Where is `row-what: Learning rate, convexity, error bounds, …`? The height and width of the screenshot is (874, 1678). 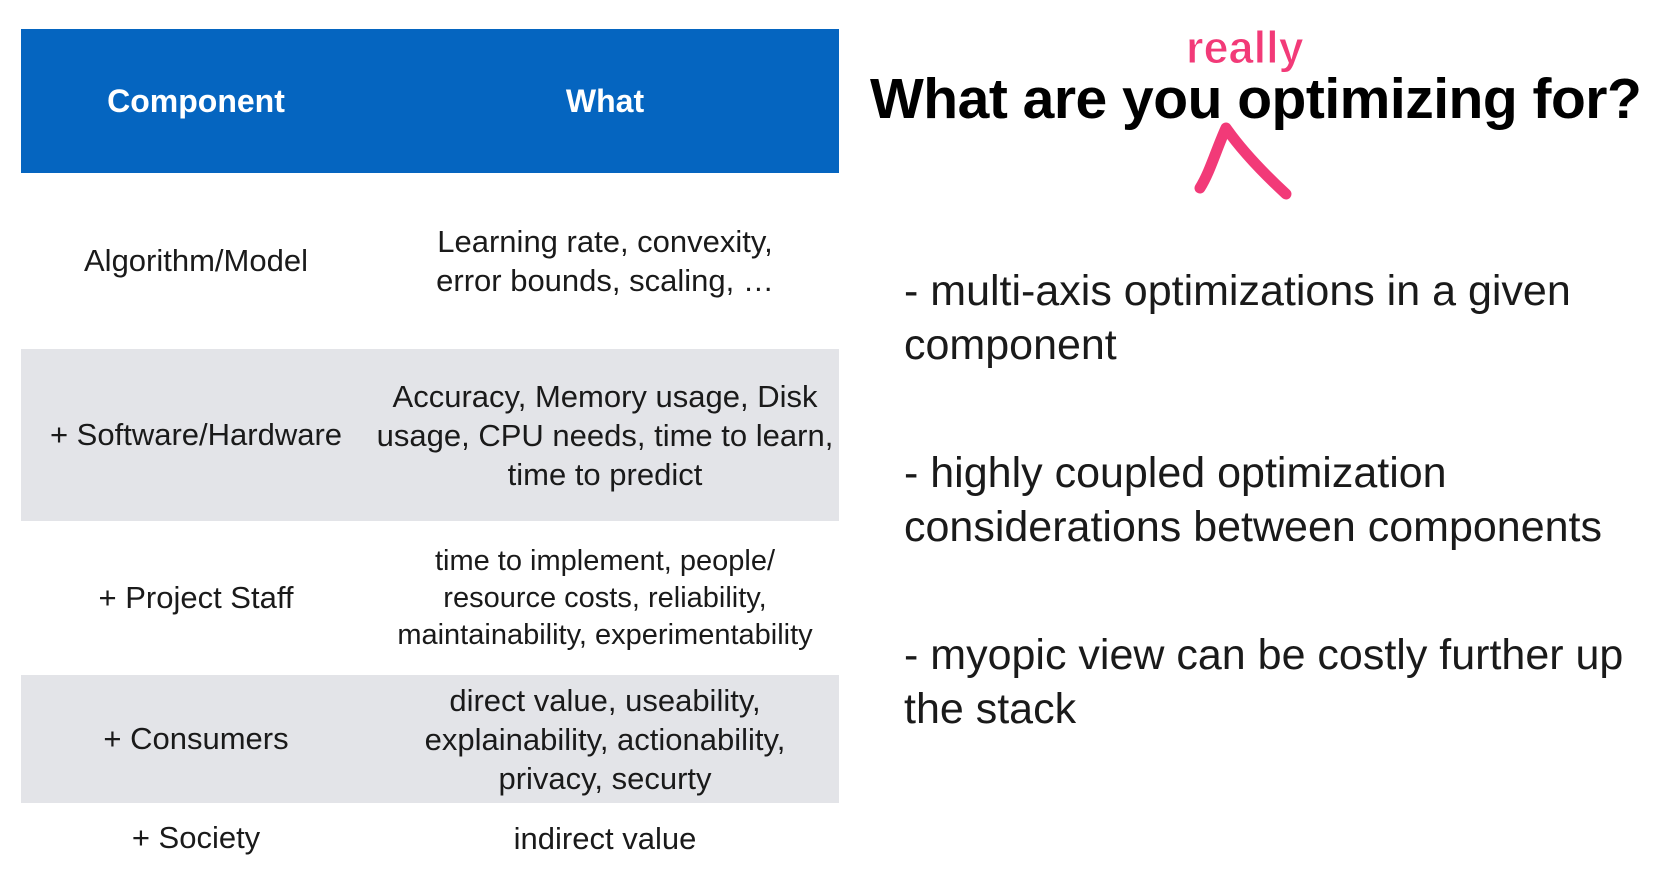 row-what: Learning rate, convexity, error bounds, … is located at coordinates (605, 261).